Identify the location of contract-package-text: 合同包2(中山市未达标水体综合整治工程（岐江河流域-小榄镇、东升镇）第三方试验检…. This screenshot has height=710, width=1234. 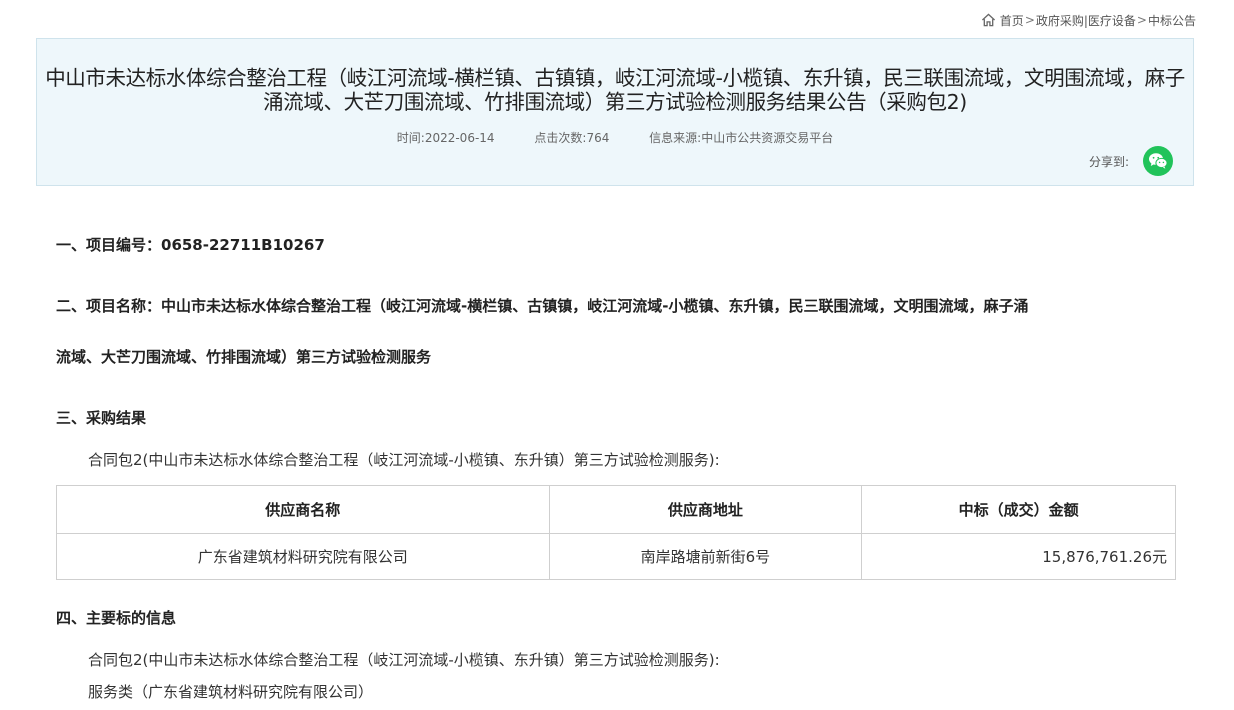
(404, 460).